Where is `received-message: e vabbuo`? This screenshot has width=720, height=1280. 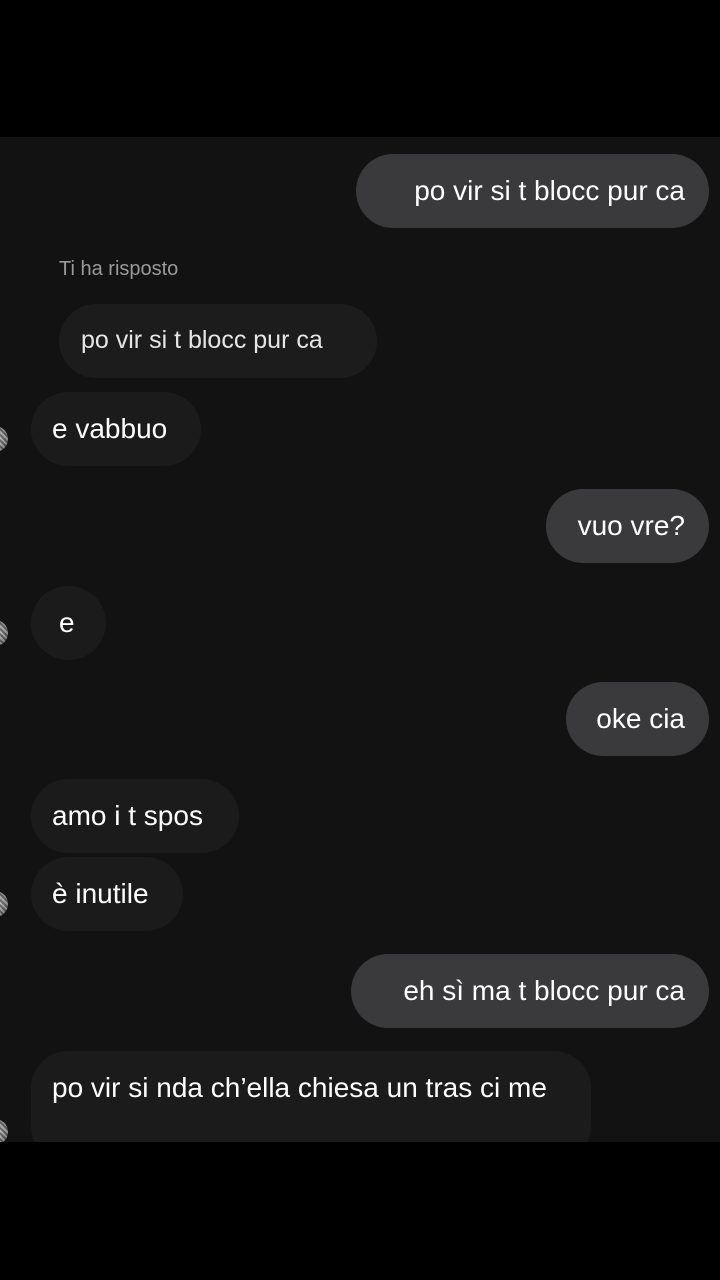
received-message: e vabbuo is located at coordinates (116, 429).